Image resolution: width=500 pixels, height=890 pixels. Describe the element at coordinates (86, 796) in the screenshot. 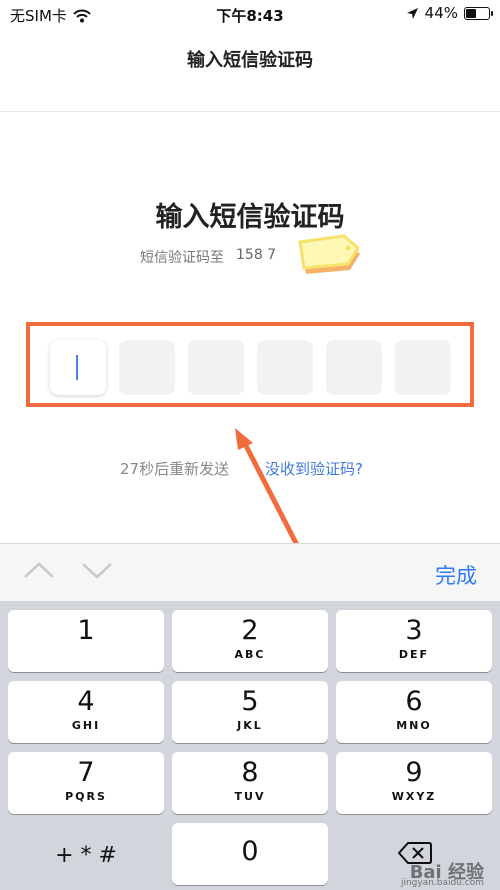

I see `key-letters: PQRS` at that location.